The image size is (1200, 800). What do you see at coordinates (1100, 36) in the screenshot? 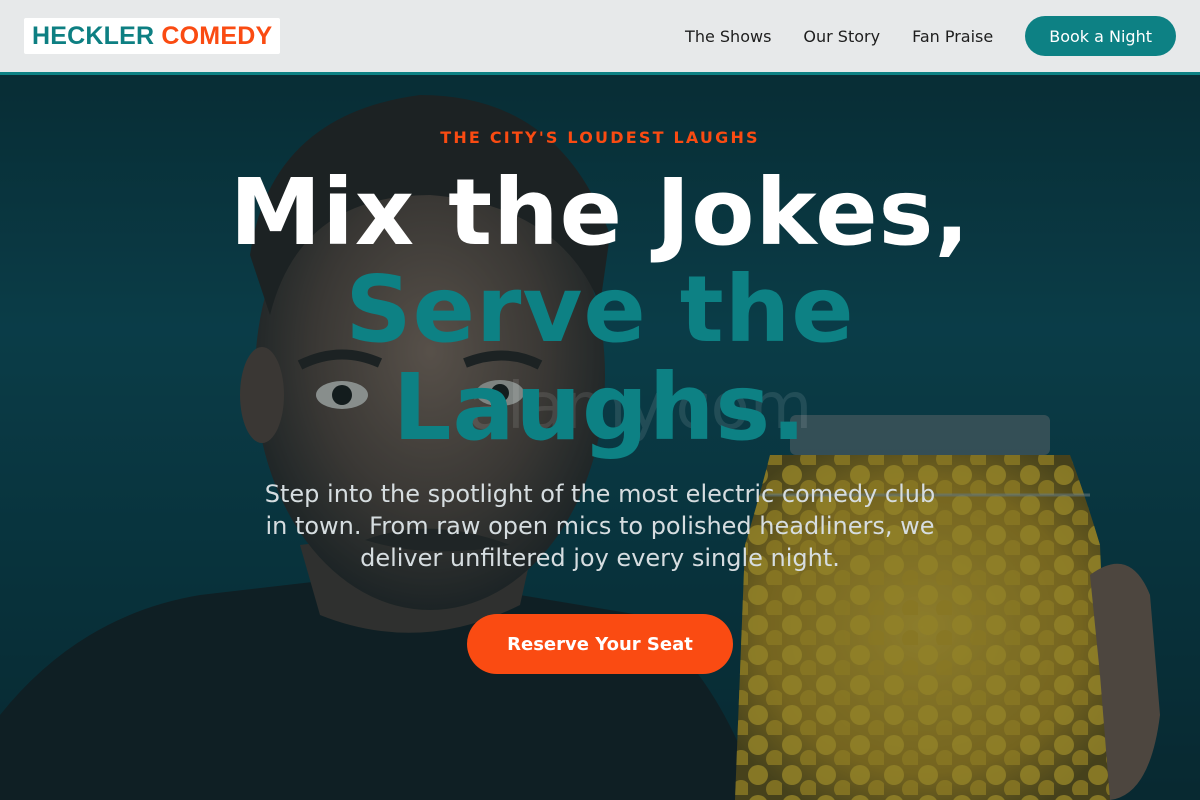
I see `book-a-night-button: Book a Night` at bounding box center [1100, 36].